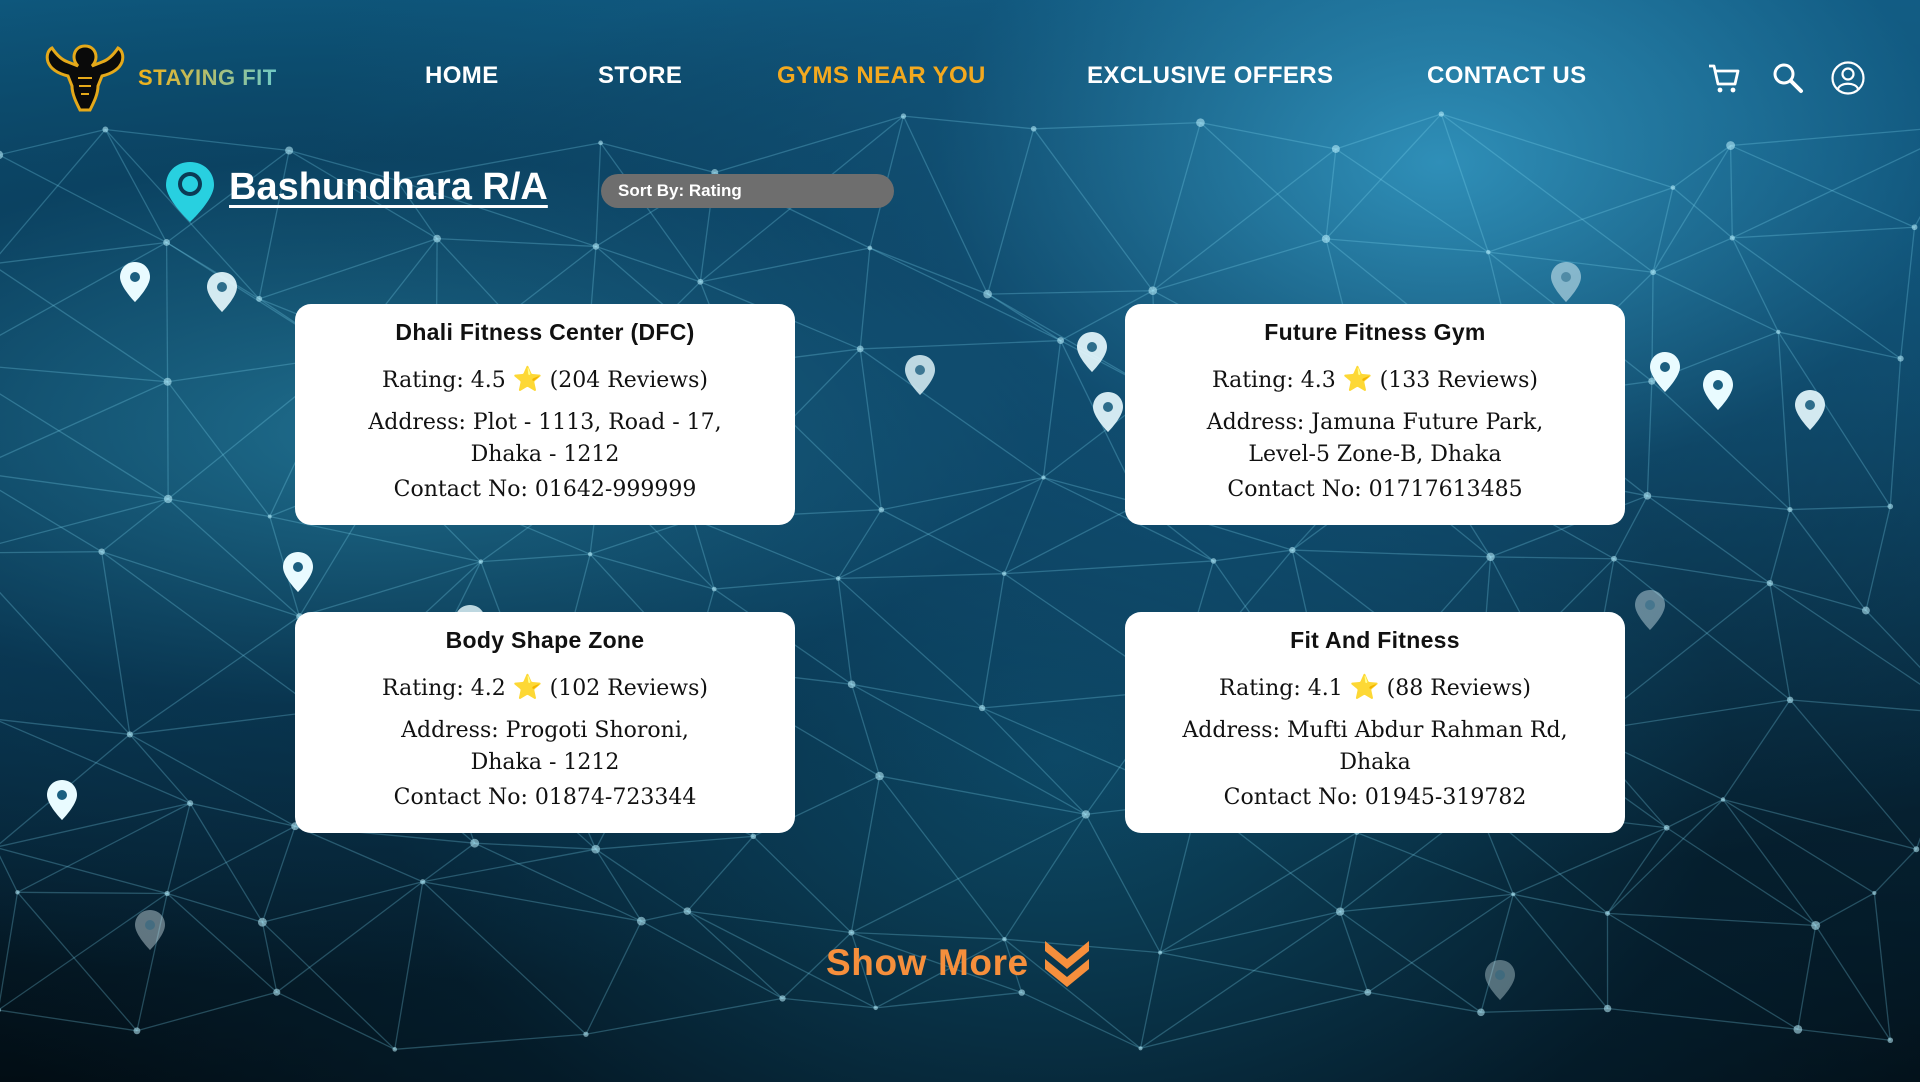  What do you see at coordinates (388, 187) in the screenshot?
I see `location-title: Bashundhara R/A` at bounding box center [388, 187].